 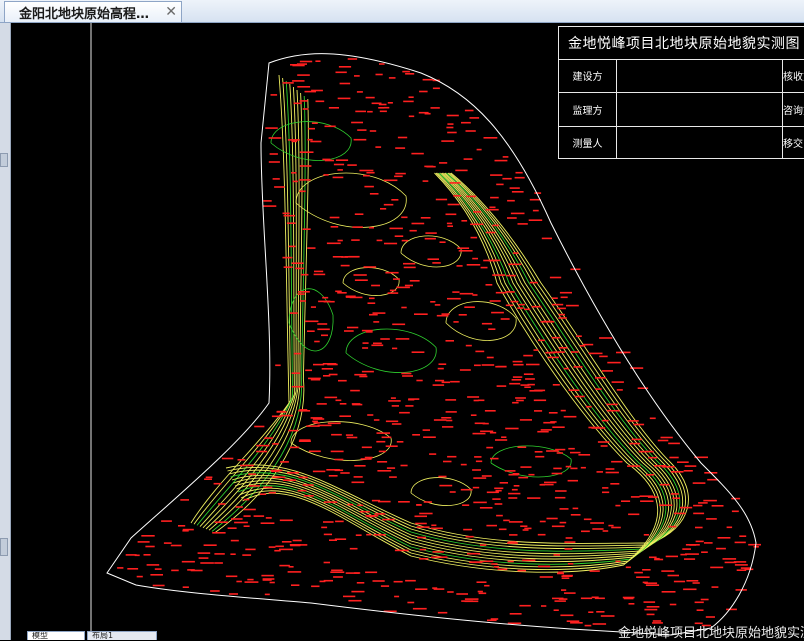 I want to click on close-icon: ✕, so click(x=171, y=12).